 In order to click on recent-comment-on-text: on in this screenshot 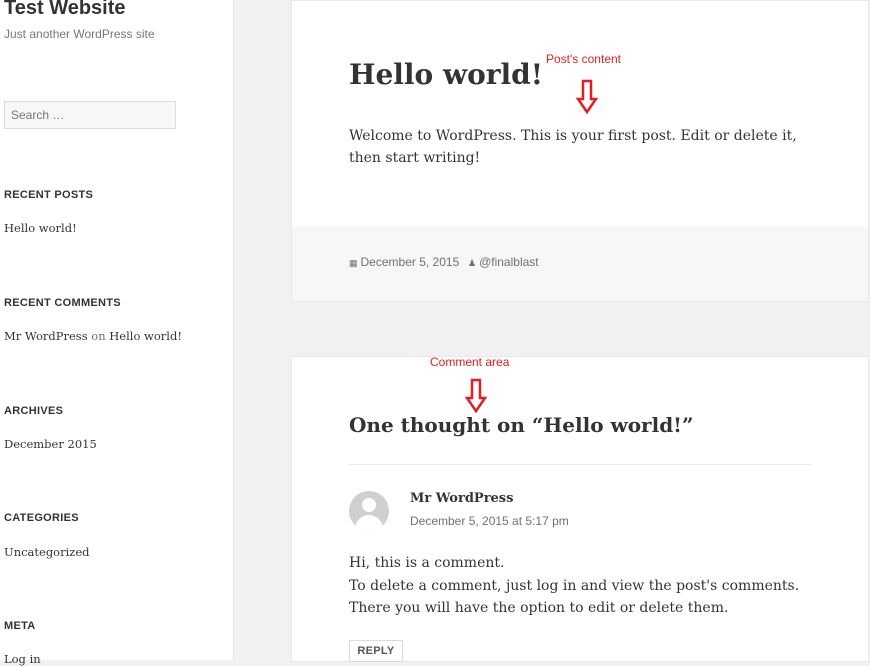, I will do `click(98, 336)`.